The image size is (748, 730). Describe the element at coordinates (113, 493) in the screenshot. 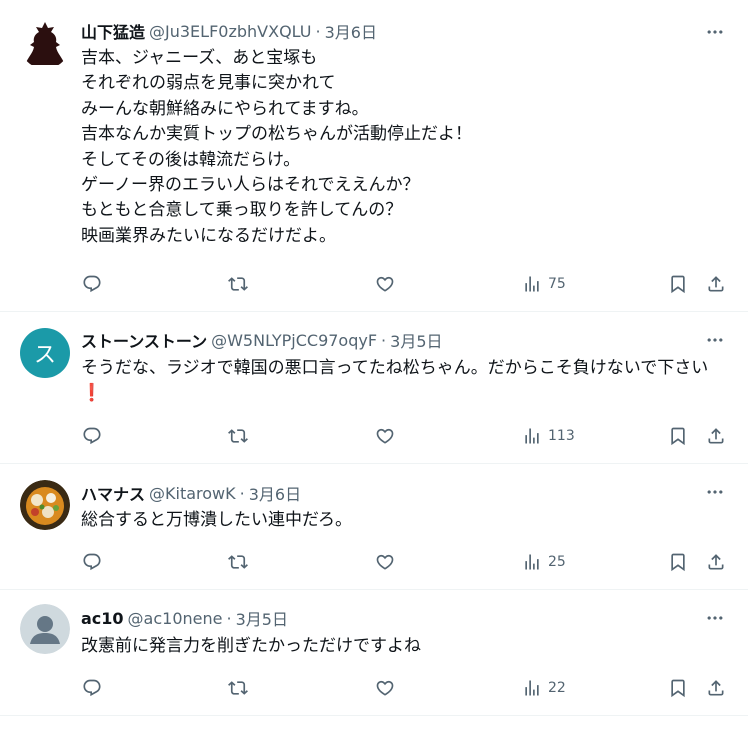

I see `user-name: ハマナス` at that location.